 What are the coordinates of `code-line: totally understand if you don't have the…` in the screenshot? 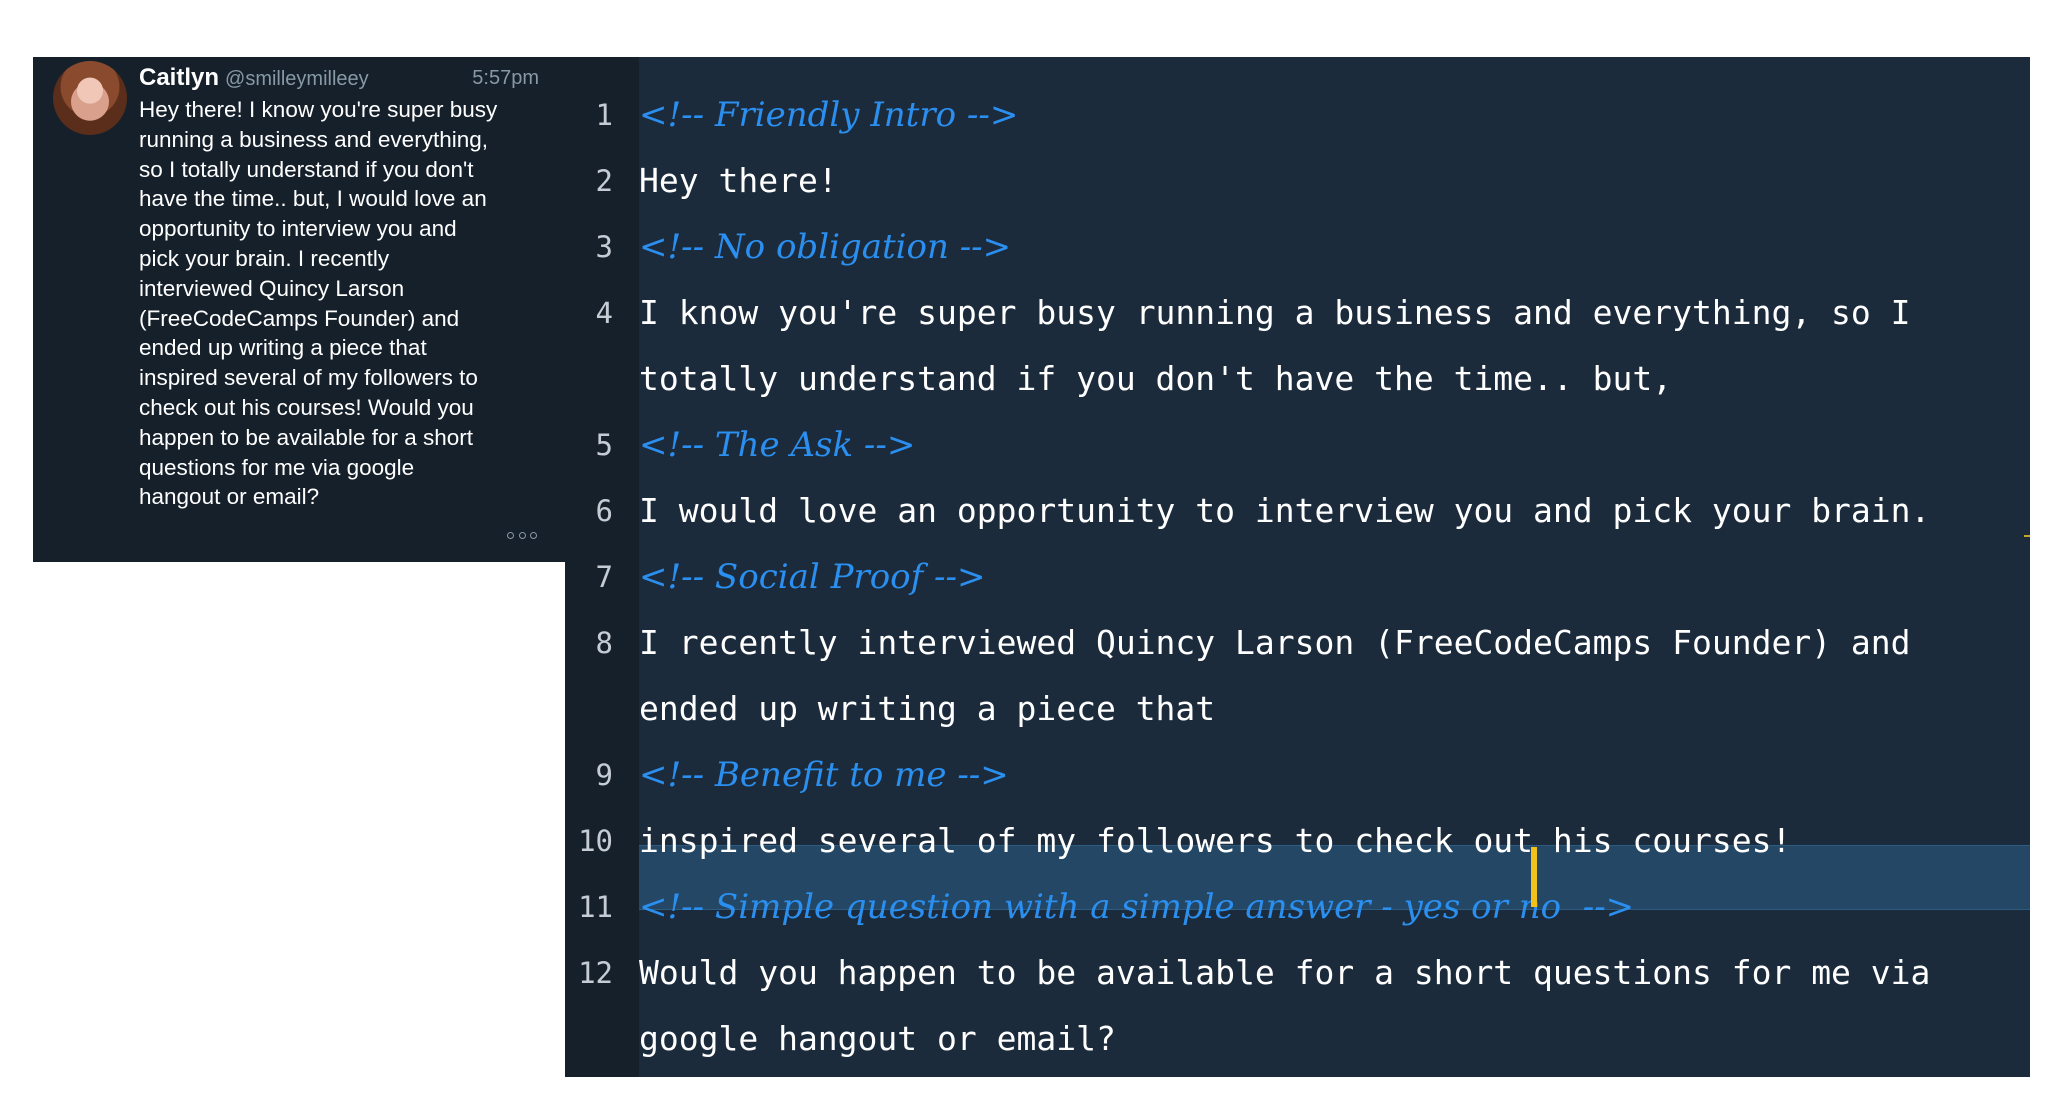 It's located at (1297, 379).